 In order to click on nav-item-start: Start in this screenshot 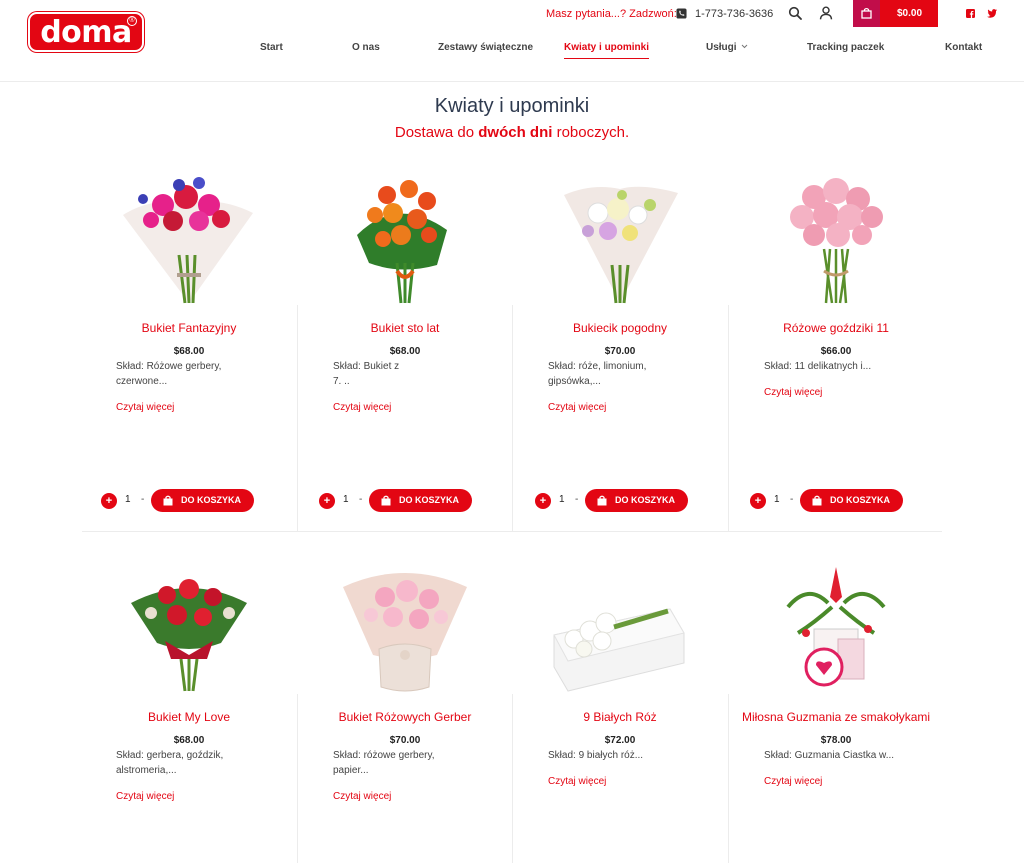, I will do `click(271, 47)`.